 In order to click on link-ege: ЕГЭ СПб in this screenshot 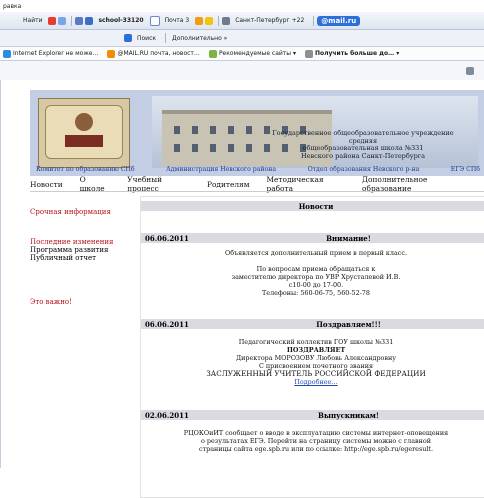, I will do `click(465, 169)`.